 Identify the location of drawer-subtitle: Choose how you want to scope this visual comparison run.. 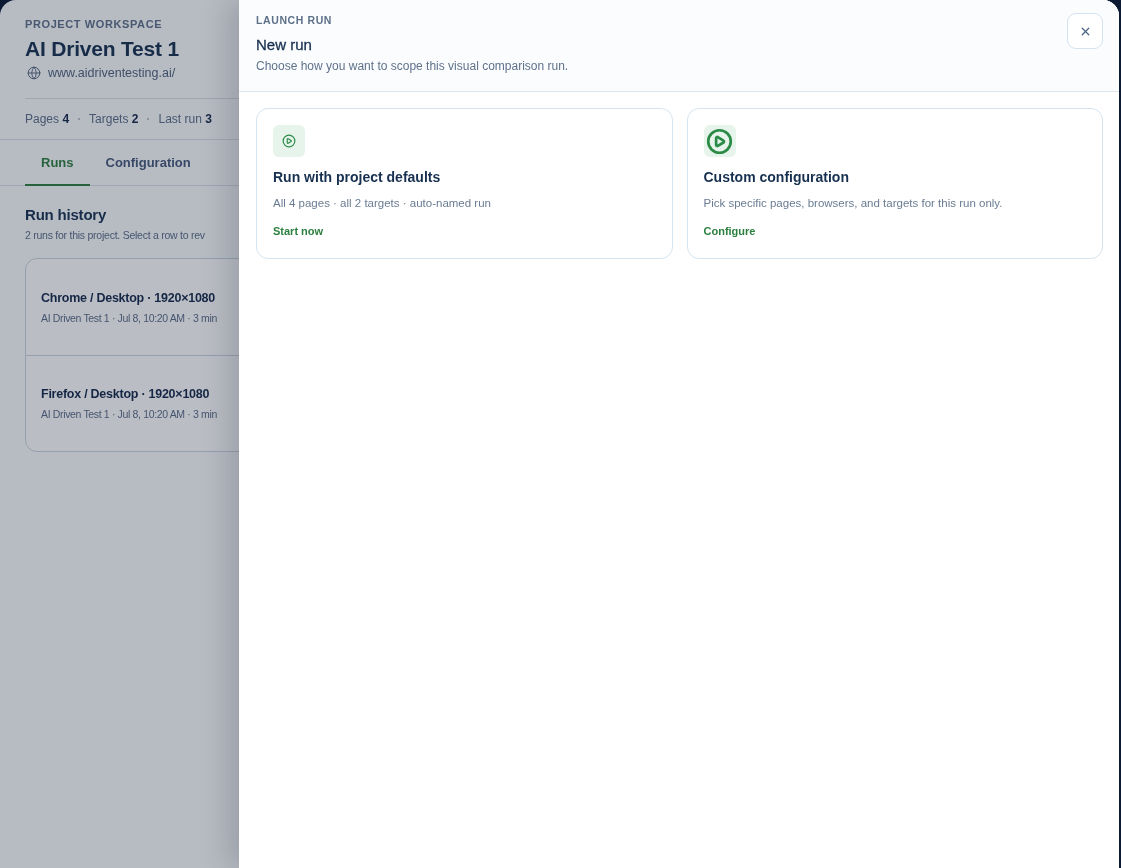
(412, 66).